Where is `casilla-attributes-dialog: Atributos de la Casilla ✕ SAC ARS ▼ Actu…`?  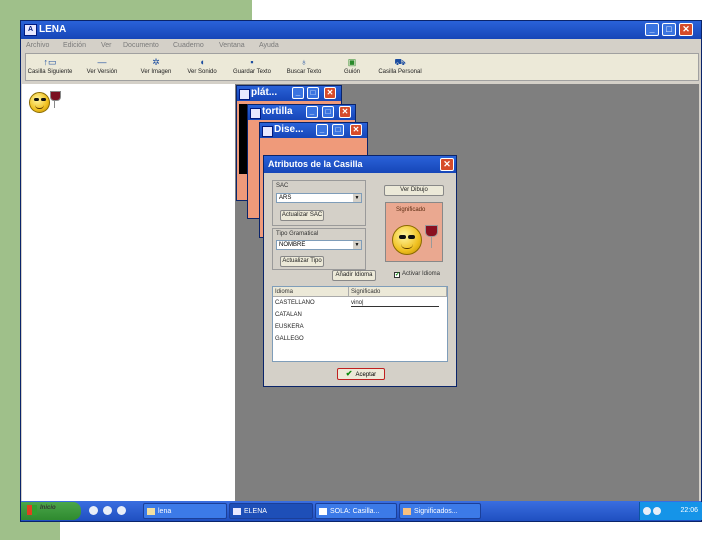
casilla-attributes-dialog: Atributos de la Casilla ✕ SAC ARS ▼ Actu… is located at coordinates (360, 271).